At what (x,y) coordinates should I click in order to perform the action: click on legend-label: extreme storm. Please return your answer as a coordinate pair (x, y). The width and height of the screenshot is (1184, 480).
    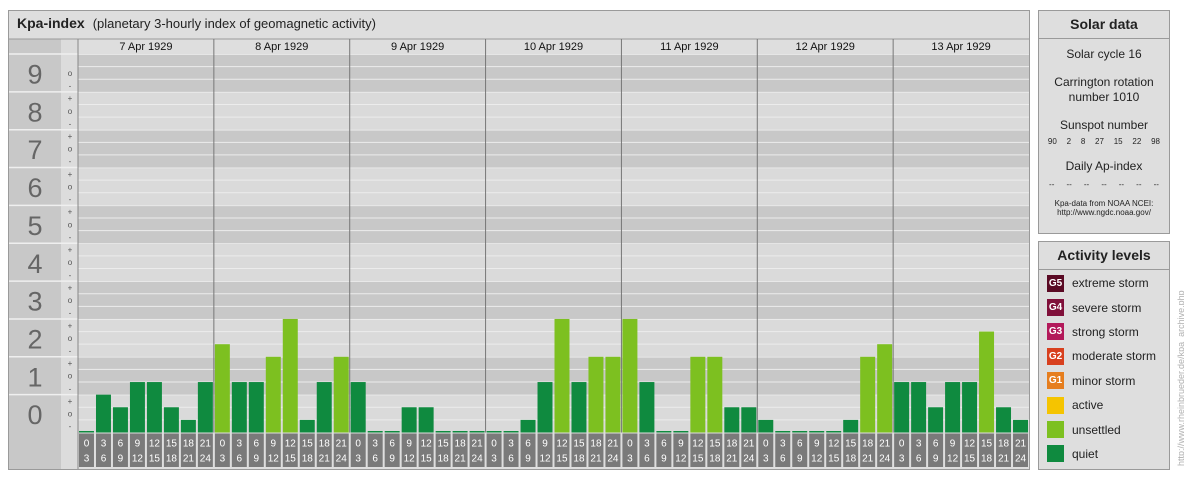
    Looking at the image, I should click on (1110, 283).